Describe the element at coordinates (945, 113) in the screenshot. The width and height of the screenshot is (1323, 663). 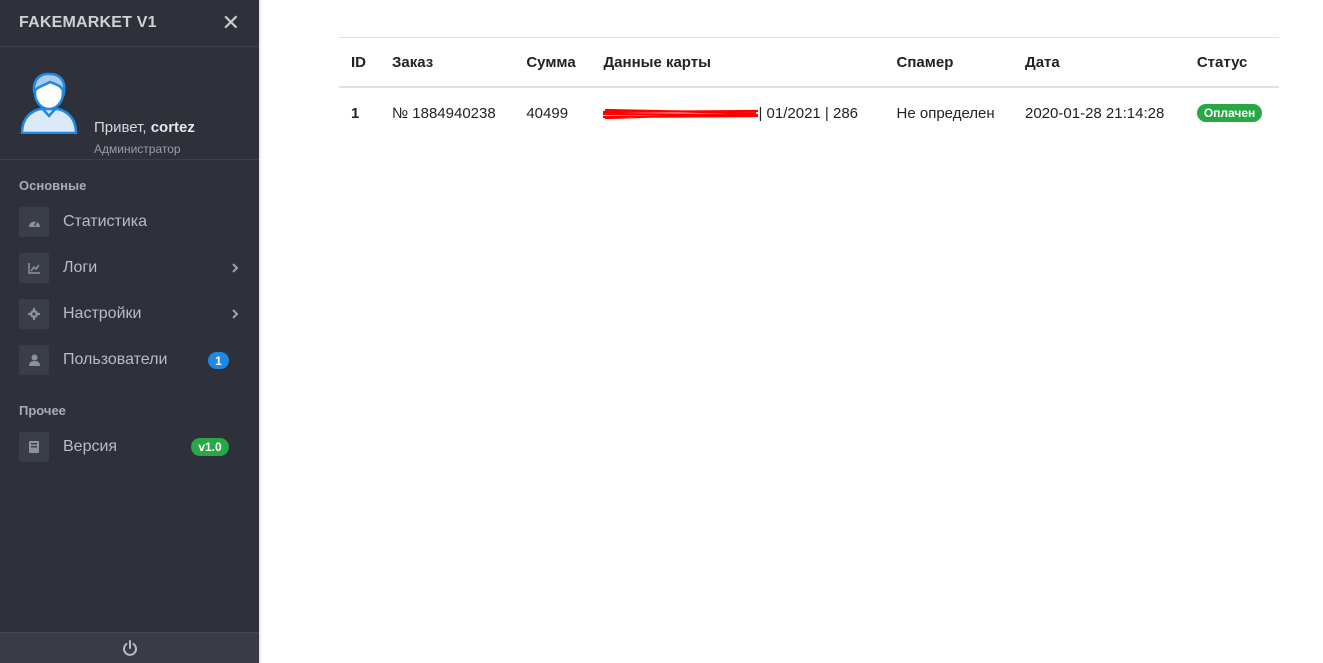
I see `cell-spammer: Не определен` at that location.